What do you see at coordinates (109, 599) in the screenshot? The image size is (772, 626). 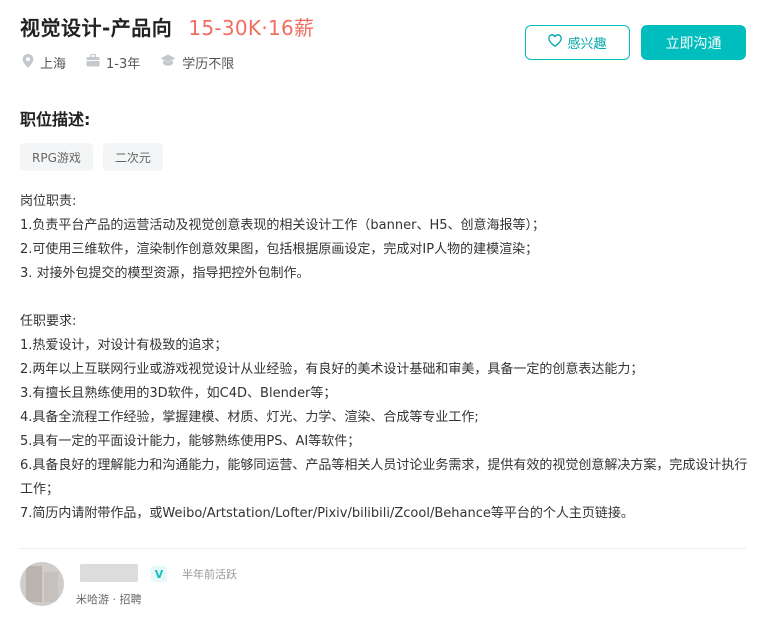 I see `company-role: 米哈游 · 招聘` at bounding box center [109, 599].